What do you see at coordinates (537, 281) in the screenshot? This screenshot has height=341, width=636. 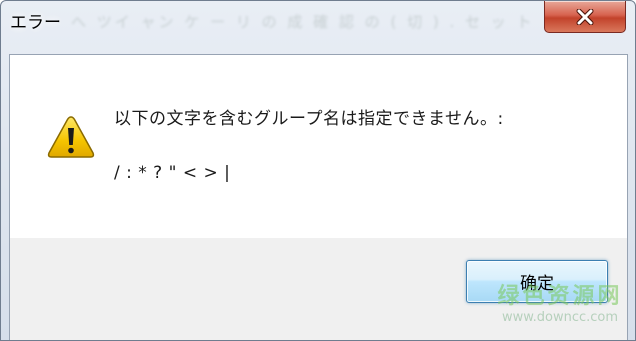 I see `ok-button: 确定` at bounding box center [537, 281].